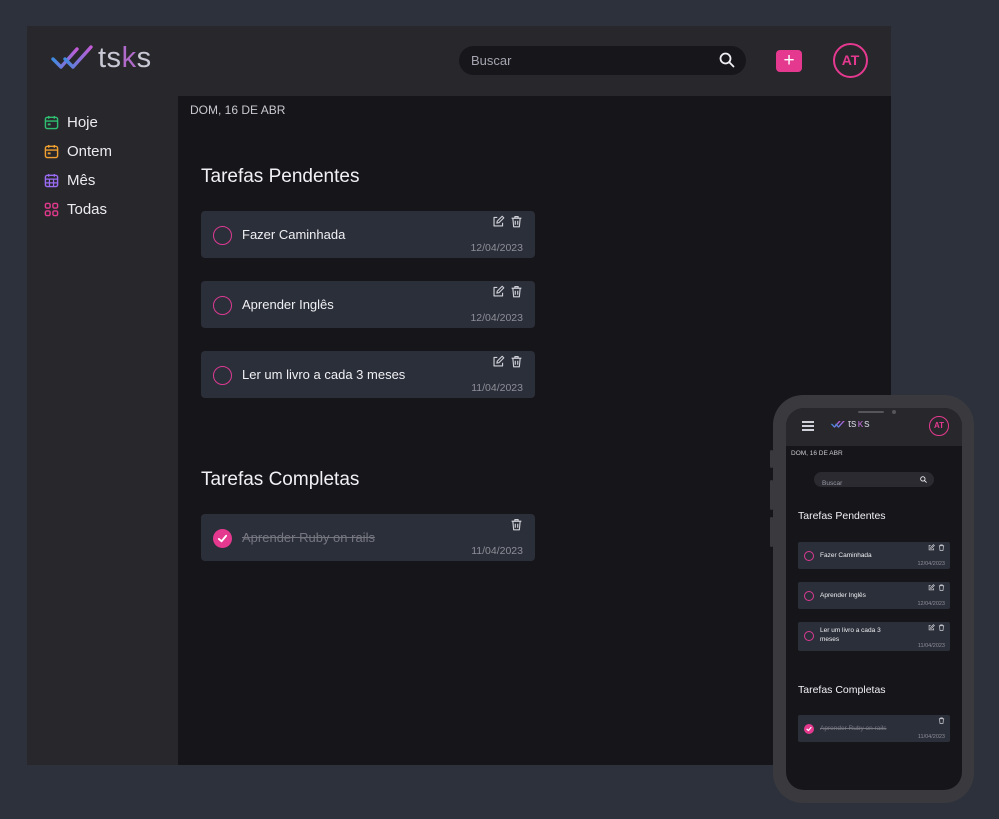 The image size is (999, 819). Describe the element at coordinates (850, 60) in the screenshot. I see `avatar: AT` at that location.